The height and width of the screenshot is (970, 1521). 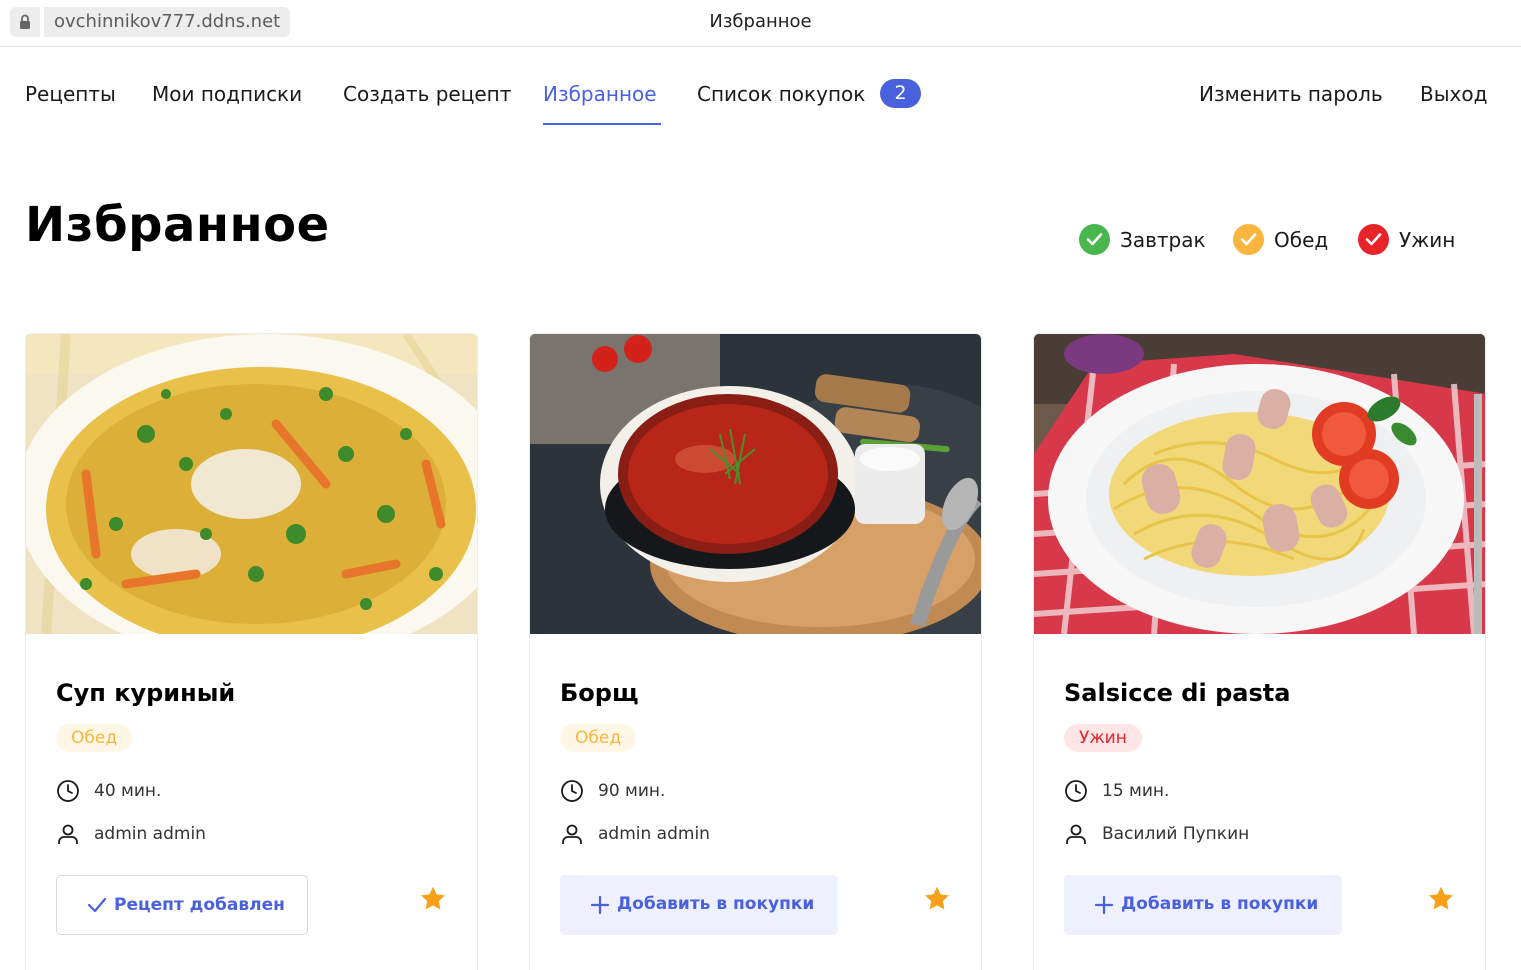 I want to click on recipe-title: Суп куриный, so click(x=145, y=693).